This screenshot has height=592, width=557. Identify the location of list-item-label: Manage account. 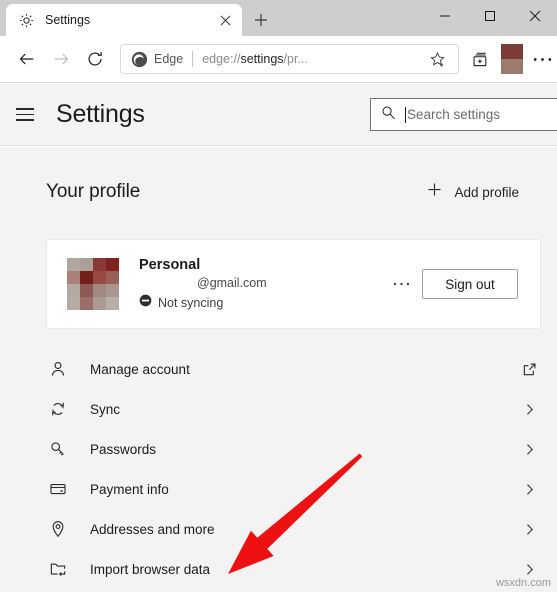
(140, 369).